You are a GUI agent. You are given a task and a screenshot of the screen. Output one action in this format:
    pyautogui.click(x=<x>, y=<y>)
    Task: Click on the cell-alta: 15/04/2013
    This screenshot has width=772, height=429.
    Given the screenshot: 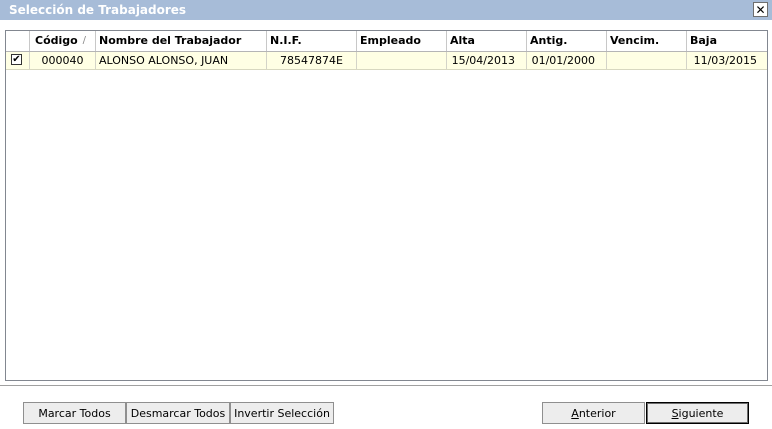 What is the action you would take?
    pyautogui.click(x=487, y=60)
    